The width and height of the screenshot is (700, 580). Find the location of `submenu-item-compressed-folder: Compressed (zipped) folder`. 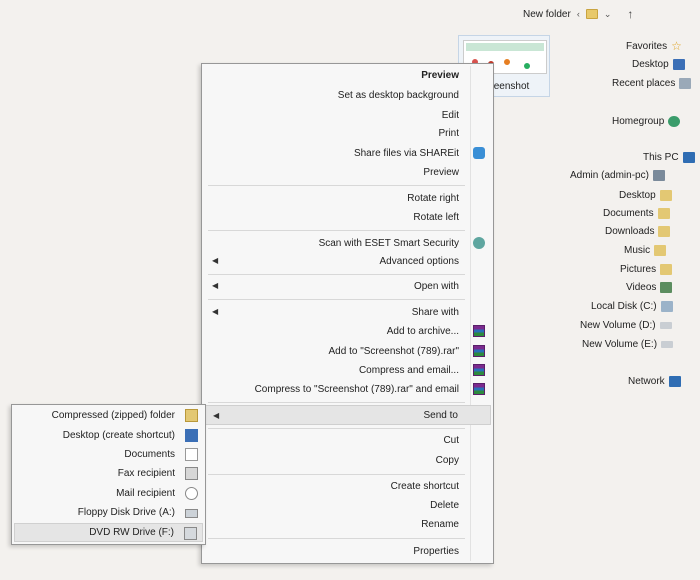

submenu-item-compressed-folder: Compressed (zipped) folder is located at coordinates (108, 415).